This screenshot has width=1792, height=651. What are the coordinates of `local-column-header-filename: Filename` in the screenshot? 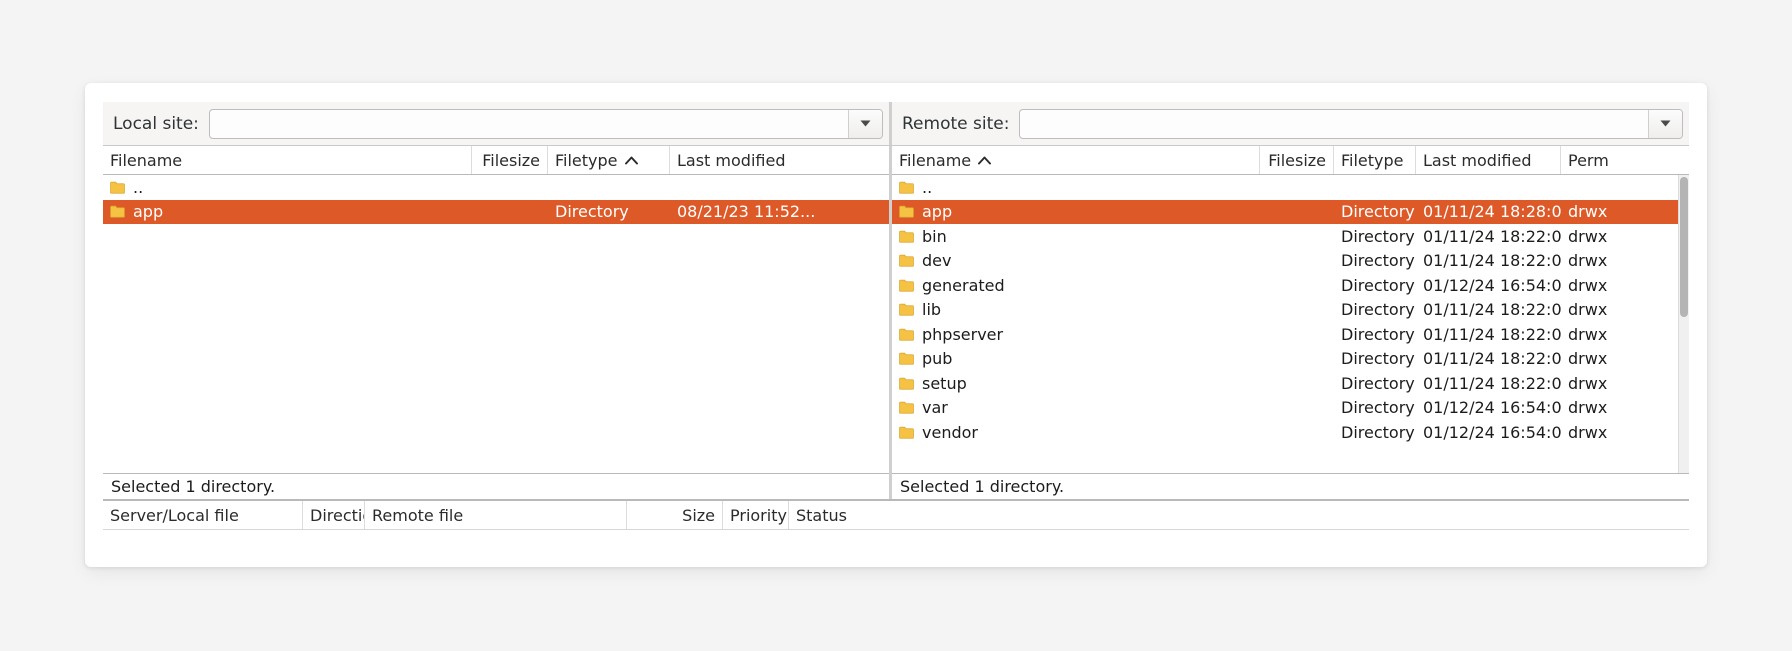 It's located at (287, 160).